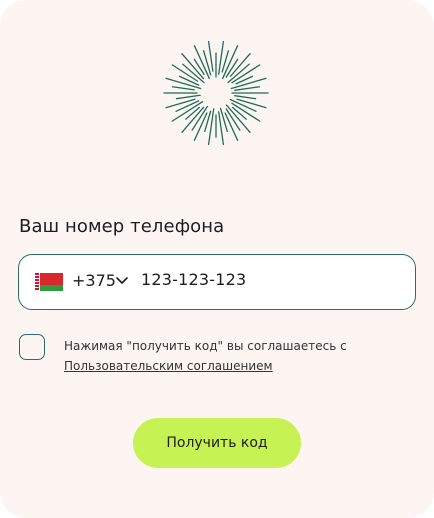  I want to click on phone-number-input, so click(266, 279).